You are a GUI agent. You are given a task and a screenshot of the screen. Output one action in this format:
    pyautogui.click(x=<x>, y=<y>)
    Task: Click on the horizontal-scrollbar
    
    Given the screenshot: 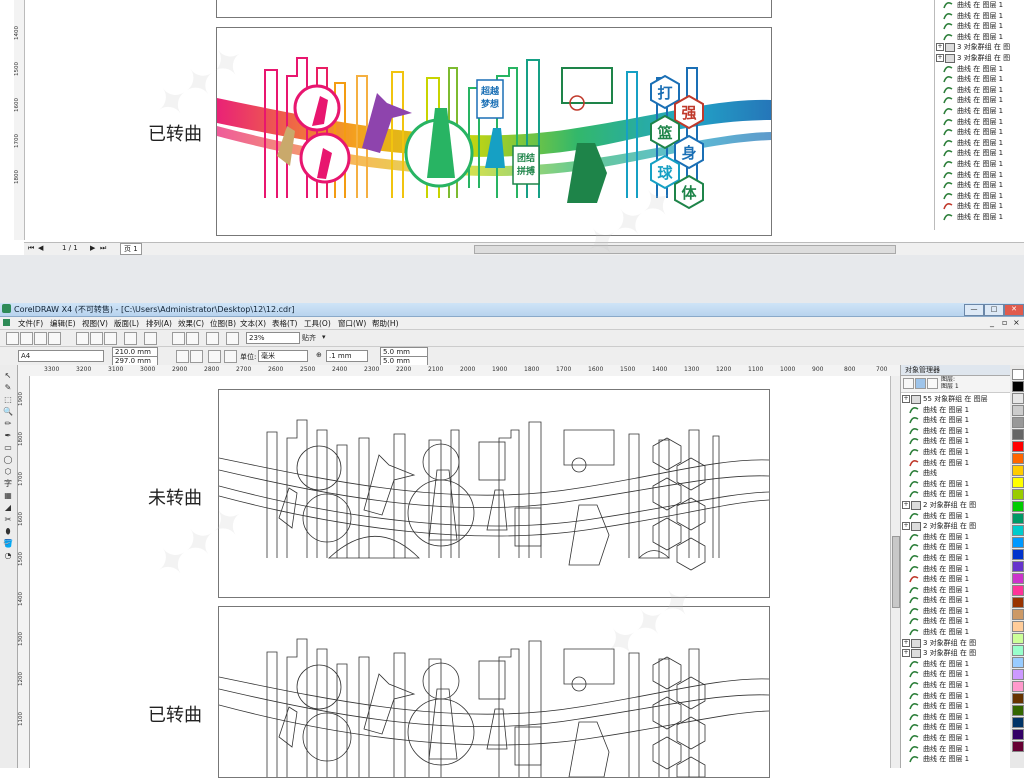 What is the action you would take?
    pyautogui.click(x=685, y=249)
    